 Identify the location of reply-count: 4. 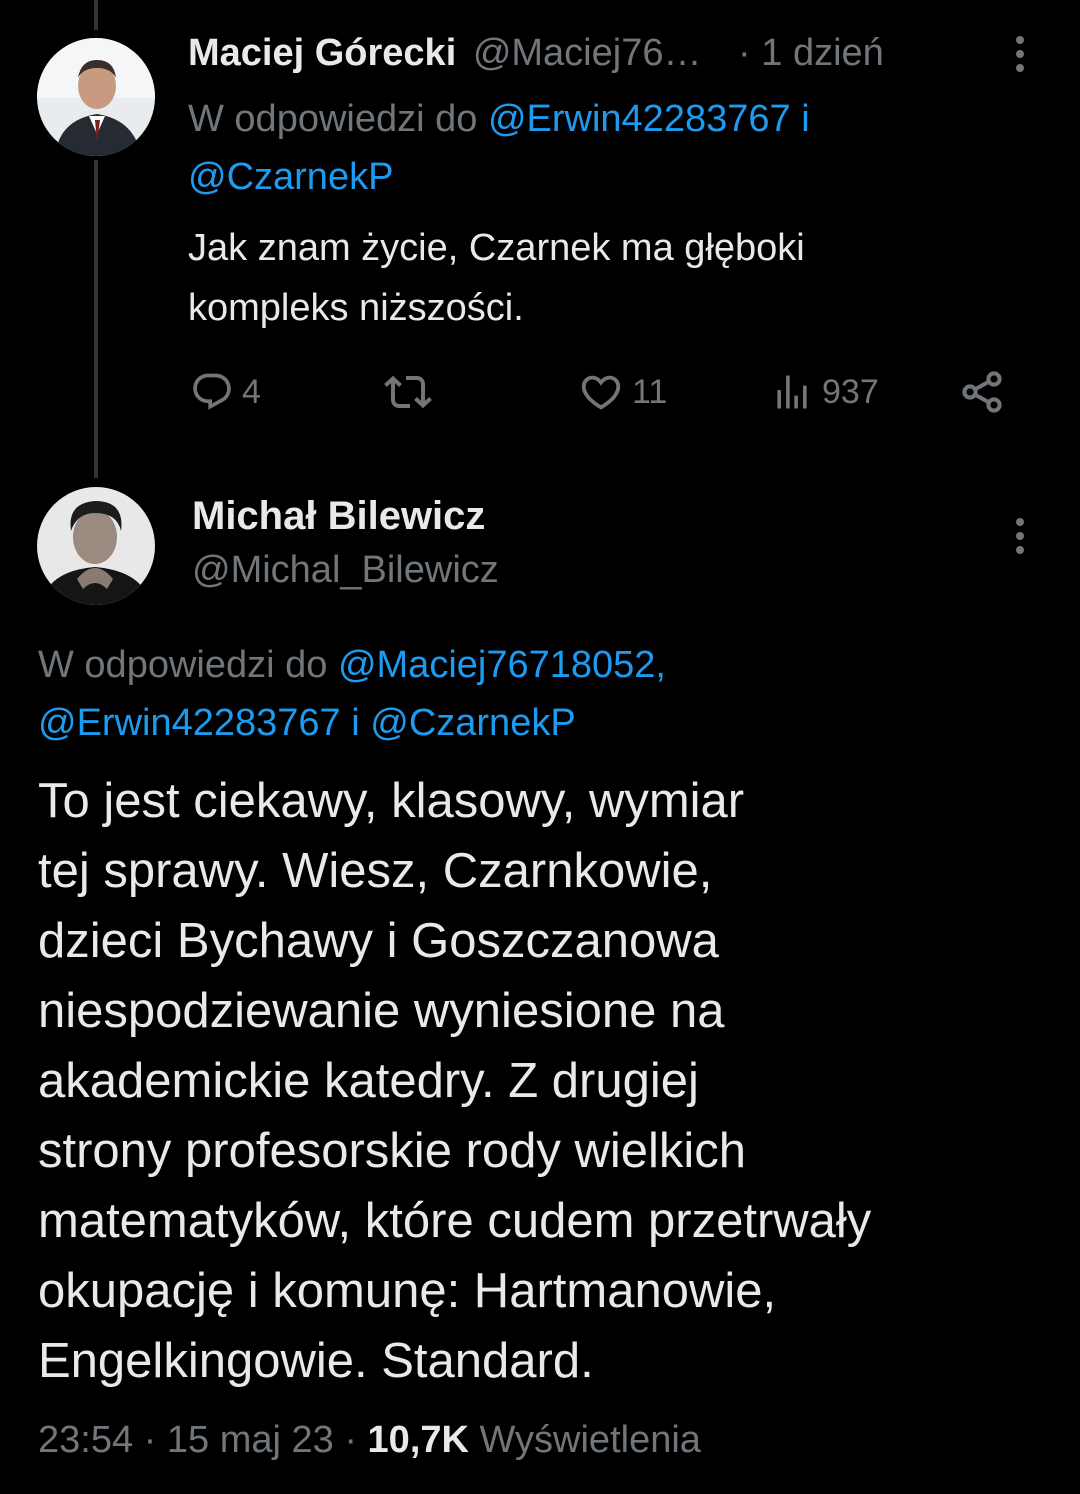
(251, 391).